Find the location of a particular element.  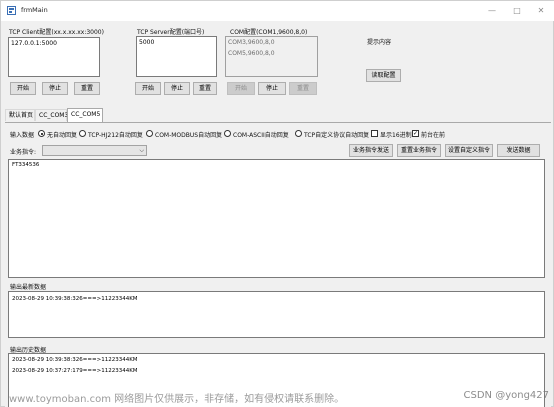

chevron-down-icon: ⌵ is located at coordinates (141, 150).